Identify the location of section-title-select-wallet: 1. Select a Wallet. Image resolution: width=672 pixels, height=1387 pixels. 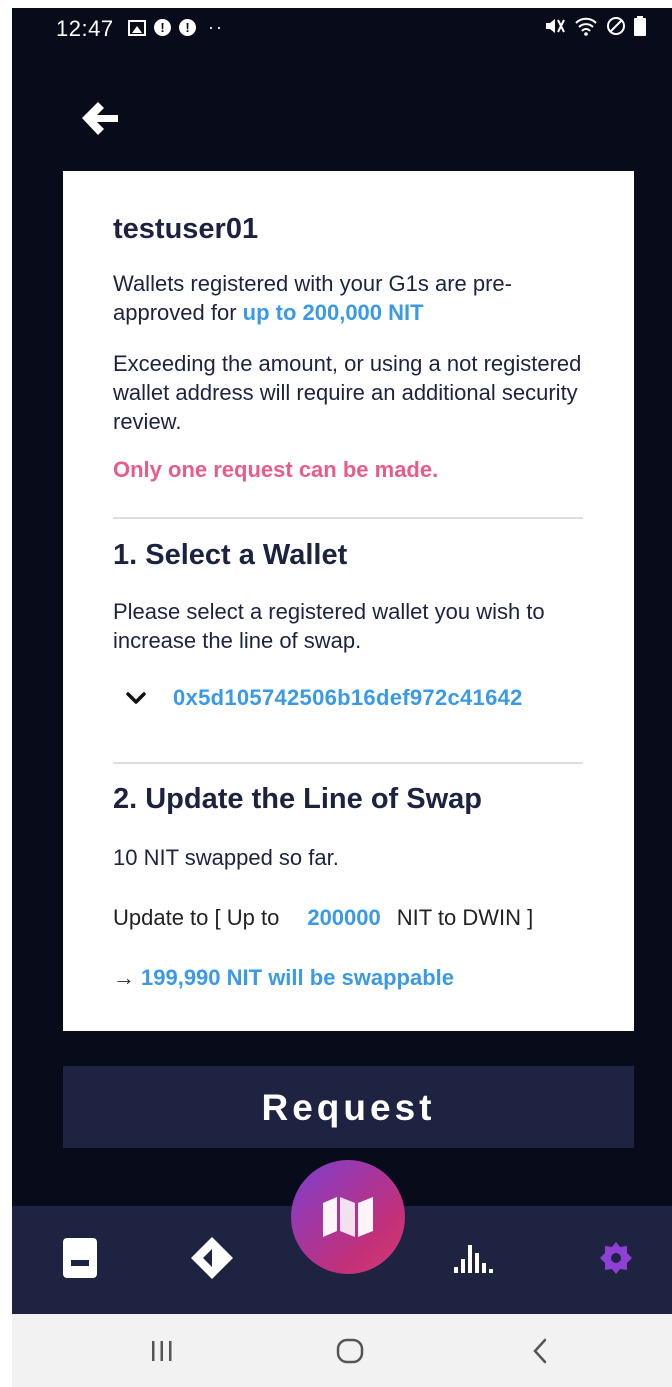
(230, 555).